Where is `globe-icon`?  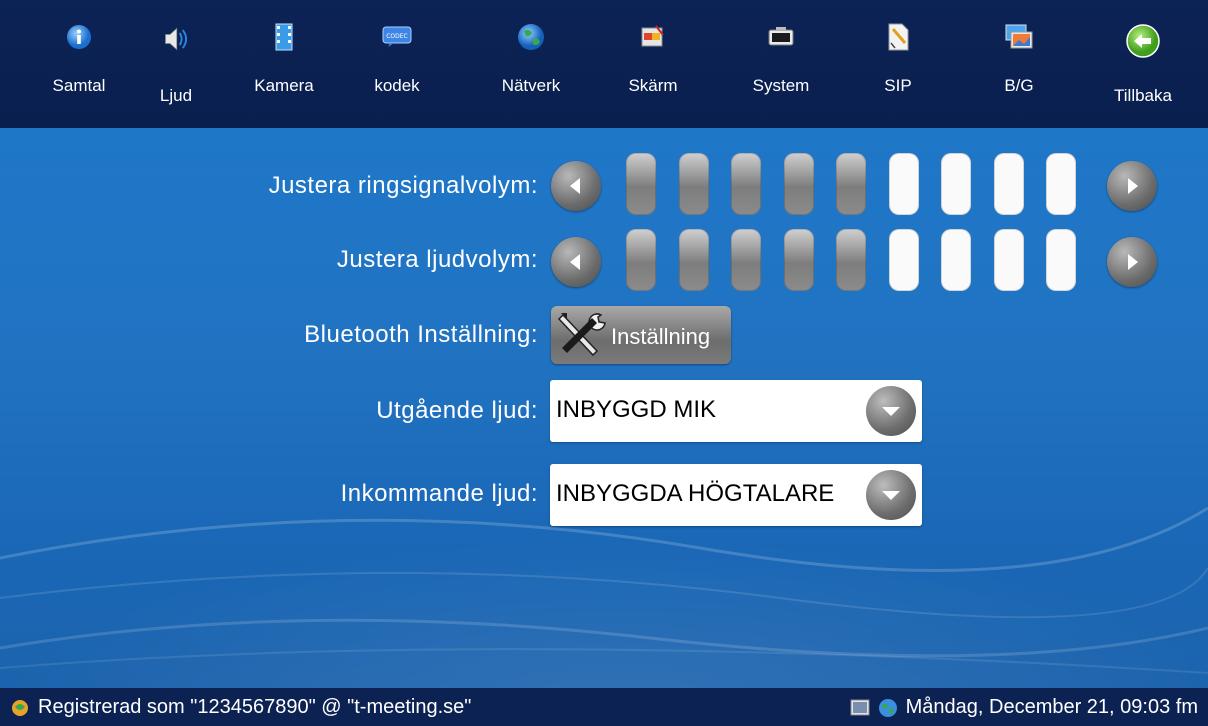 globe-icon is located at coordinates (531, 37).